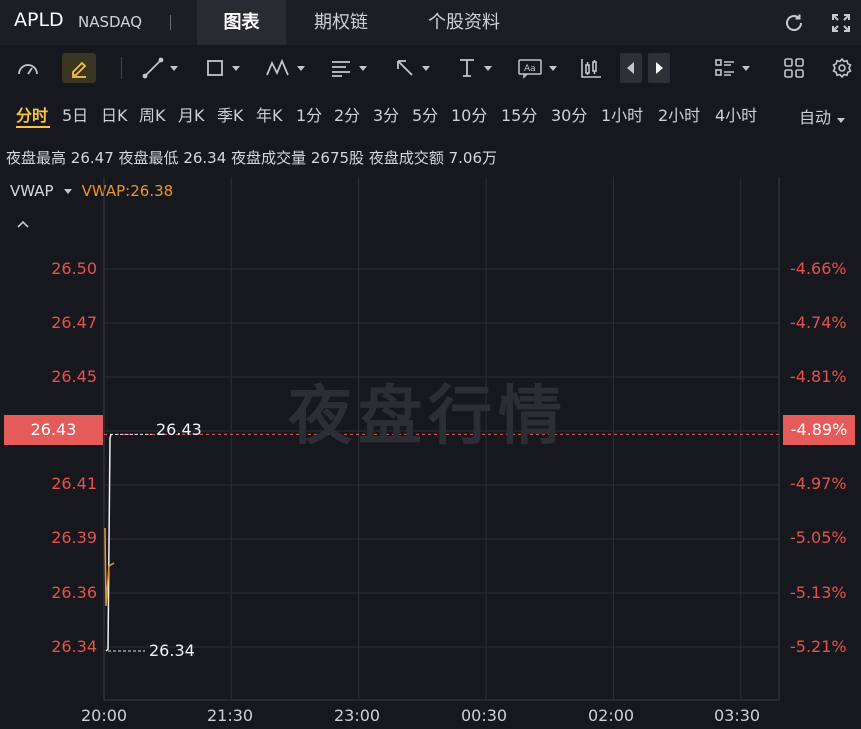 Image resolution: width=861 pixels, height=729 pixels. What do you see at coordinates (109, 567) in the screenshot?
I see `vwap-series-line` at bounding box center [109, 567].